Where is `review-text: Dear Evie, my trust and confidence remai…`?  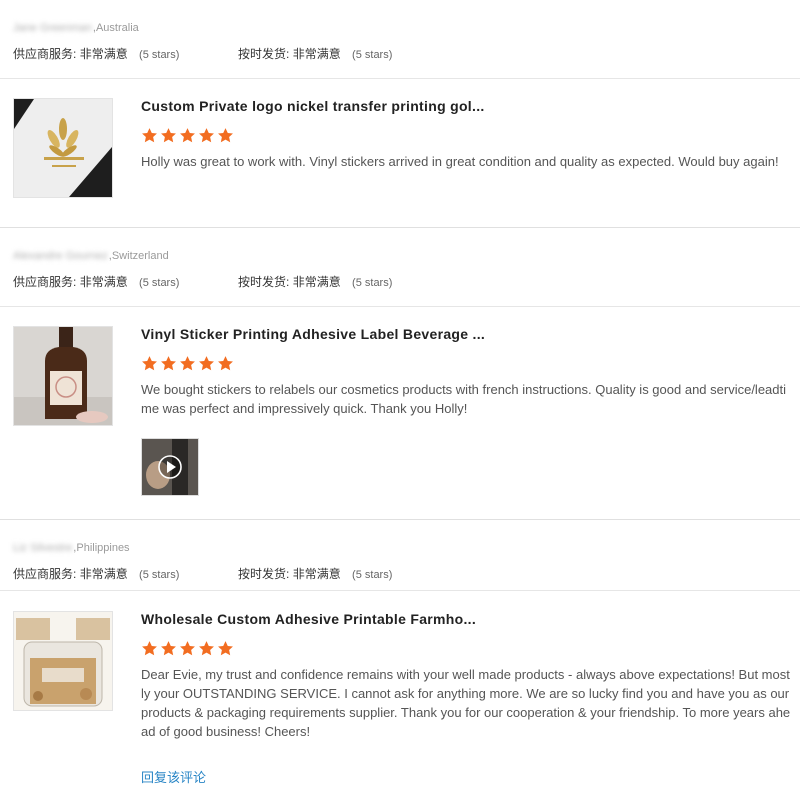
review-text: Dear Evie, my trust and confidence remai… is located at coordinates (466, 703).